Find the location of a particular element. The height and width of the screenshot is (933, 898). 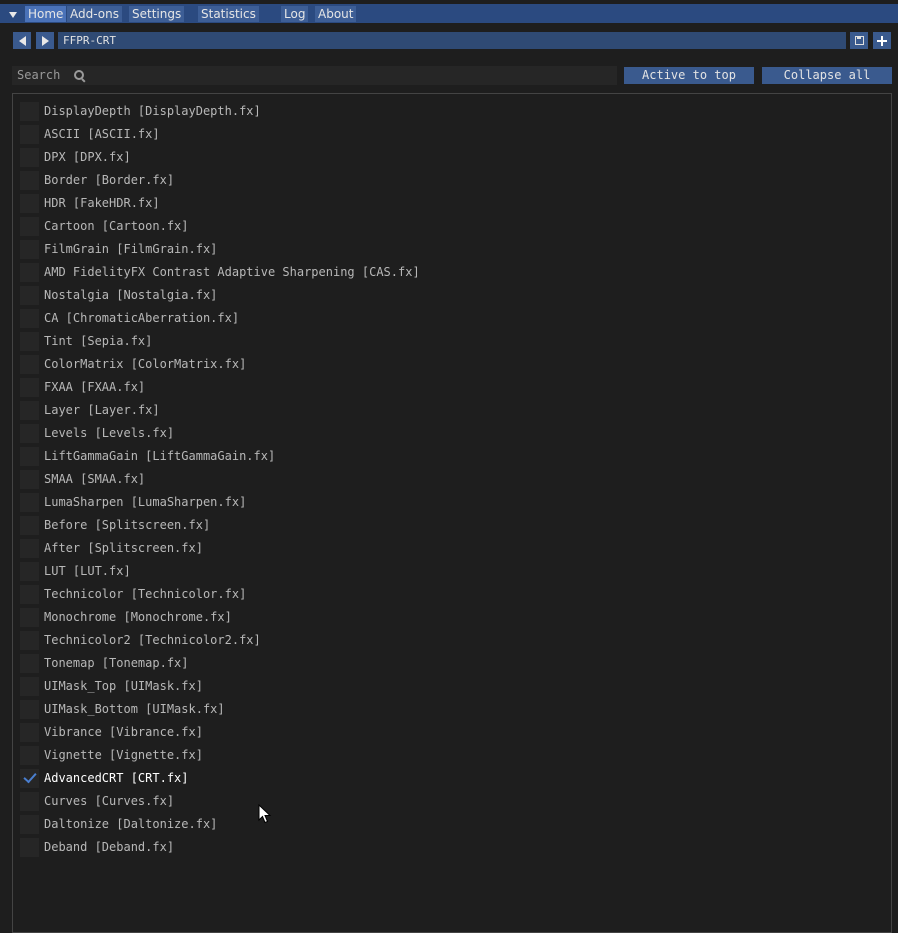

tab-add-ons: Add-ons is located at coordinates (94, 14).